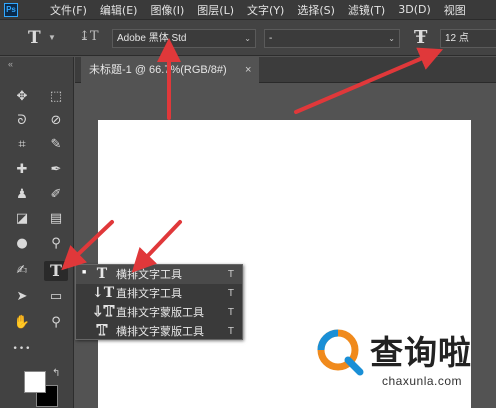  What do you see at coordinates (22, 121) in the screenshot?
I see `lasso-icon: ᘐ` at bounding box center [22, 121].